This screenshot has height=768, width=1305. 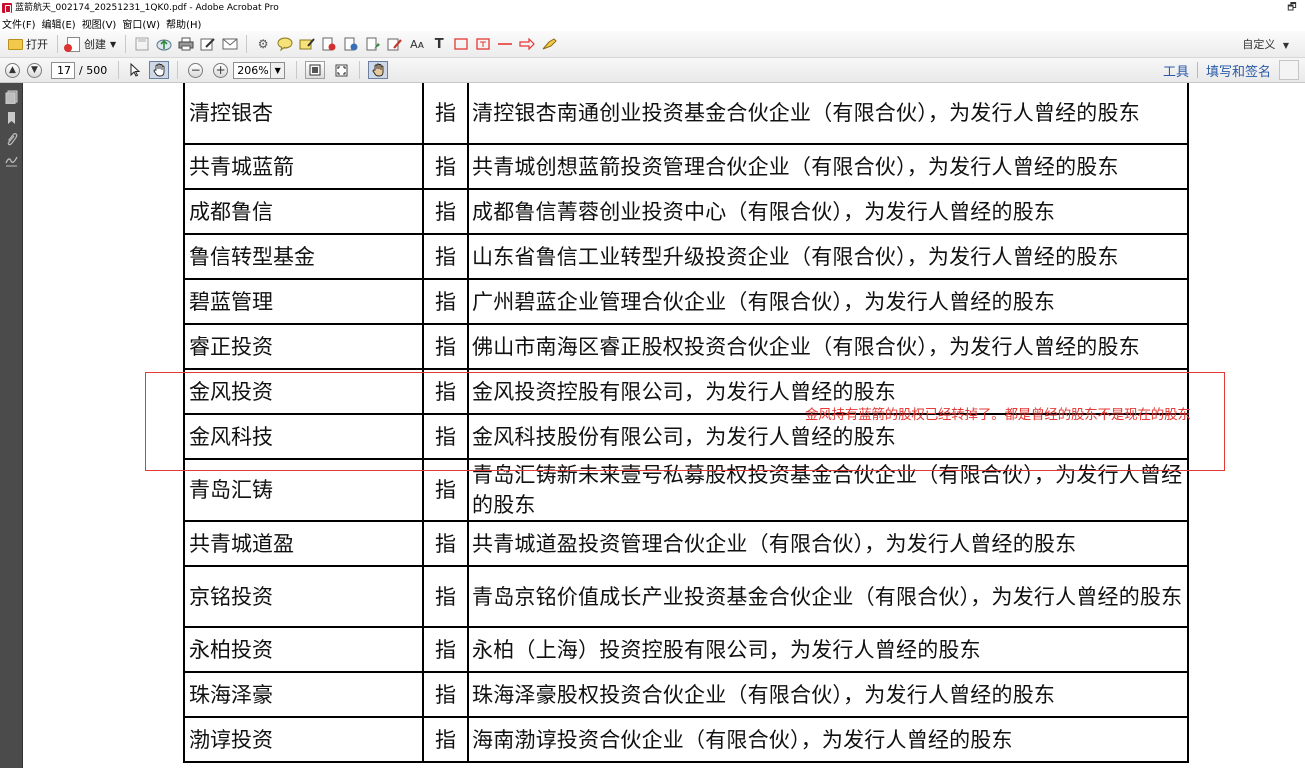 I want to click on menu-edit: 编辑(E), so click(x=60, y=23).